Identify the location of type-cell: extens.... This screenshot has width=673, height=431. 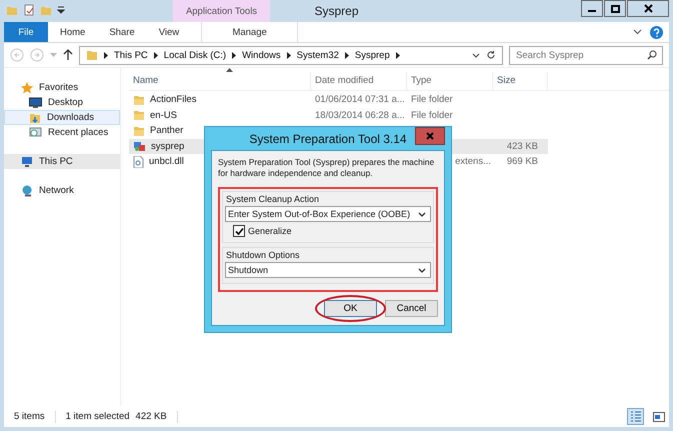
(473, 162).